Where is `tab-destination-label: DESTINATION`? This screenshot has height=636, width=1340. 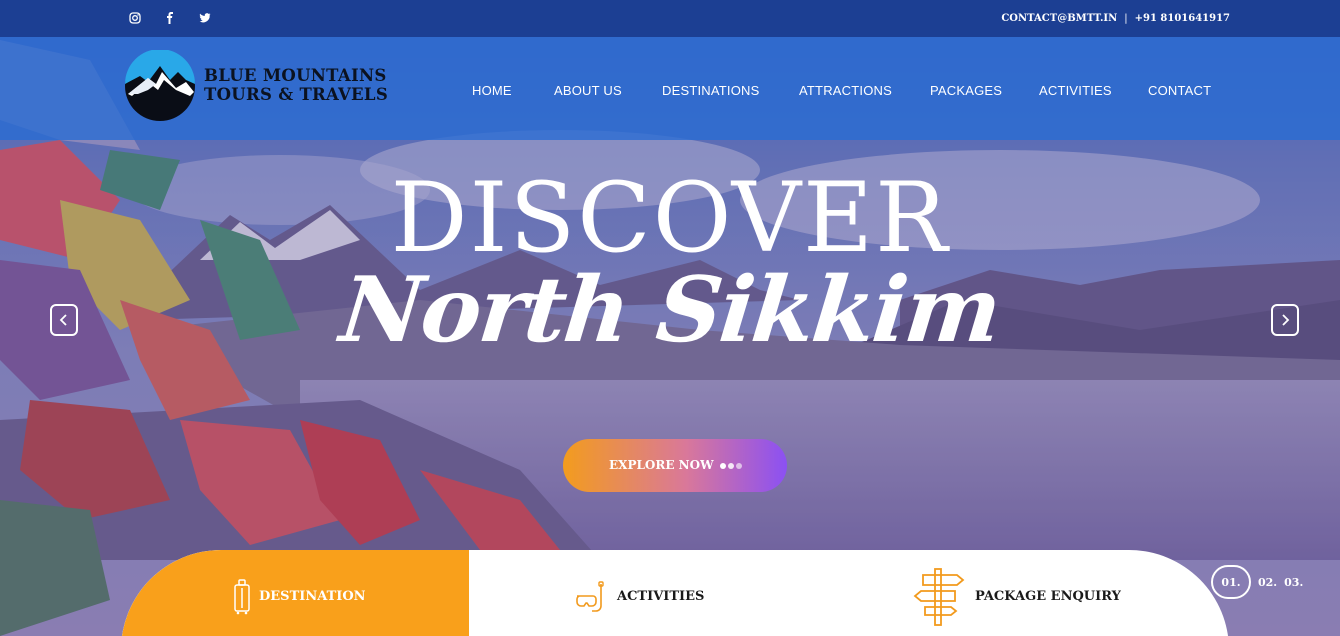 tab-destination-label: DESTINATION is located at coordinates (312, 596).